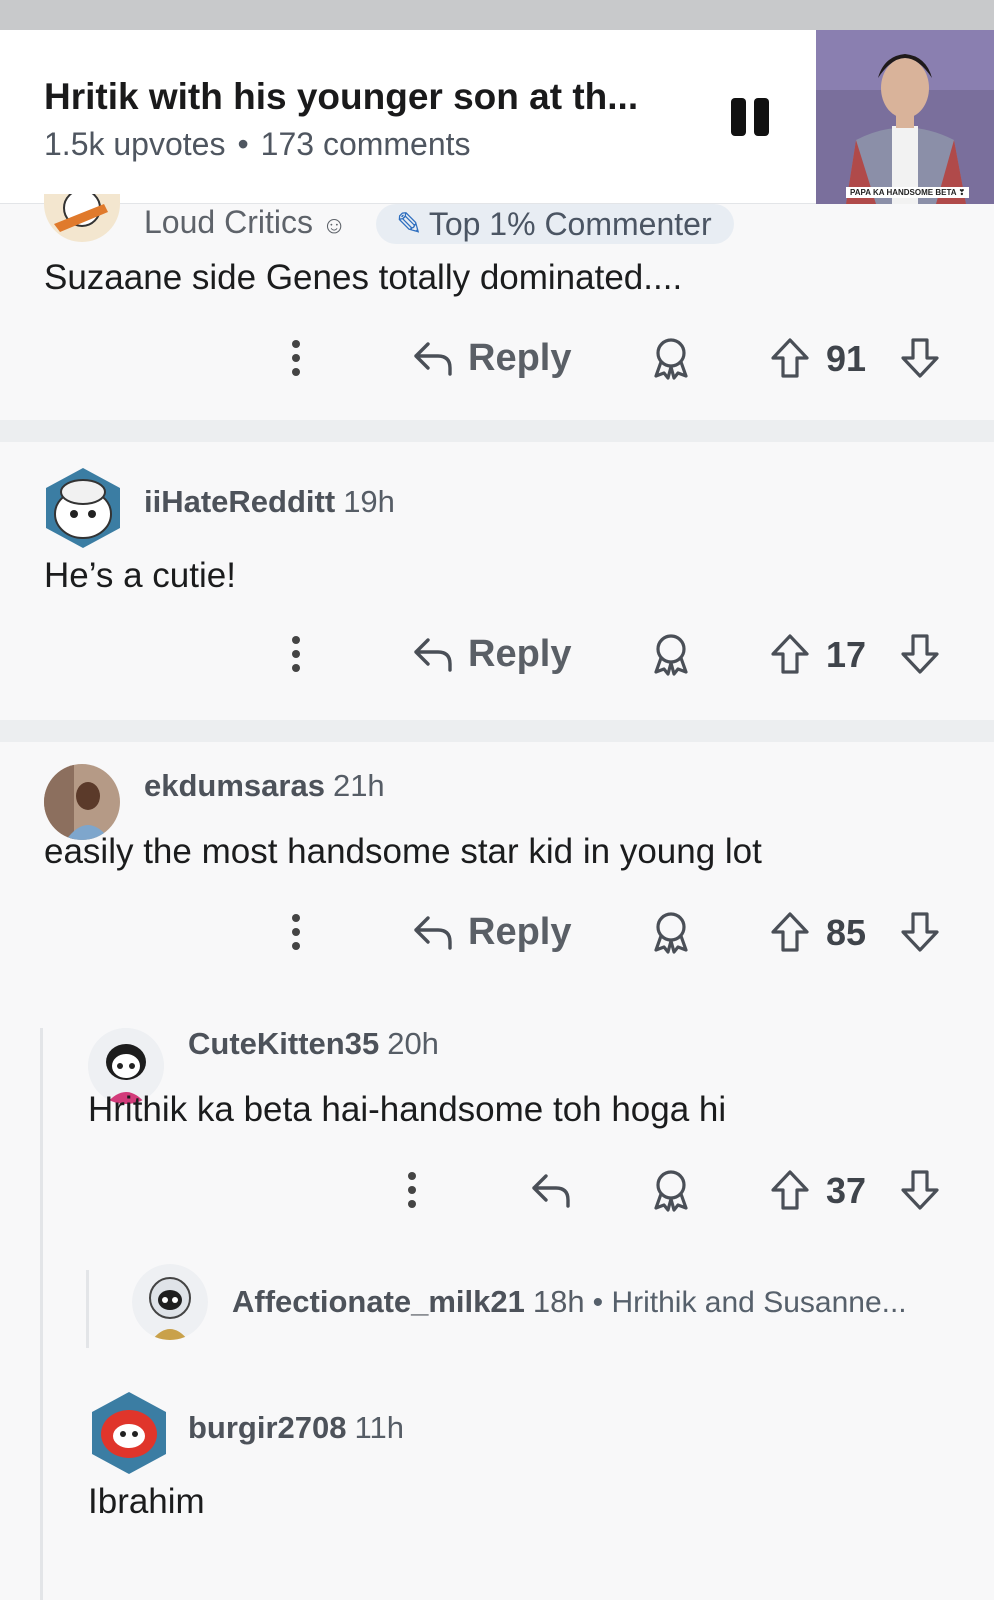 The height and width of the screenshot is (1600, 994). Describe the element at coordinates (379, 1427) in the screenshot. I see `comment-time: 11h` at that location.